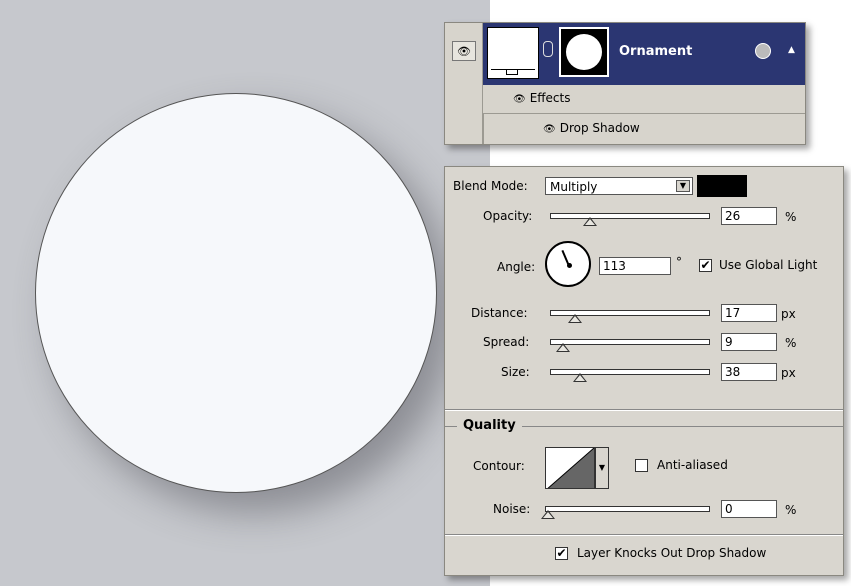  What do you see at coordinates (513, 53) in the screenshot?
I see `layer-thumbnail` at bounding box center [513, 53].